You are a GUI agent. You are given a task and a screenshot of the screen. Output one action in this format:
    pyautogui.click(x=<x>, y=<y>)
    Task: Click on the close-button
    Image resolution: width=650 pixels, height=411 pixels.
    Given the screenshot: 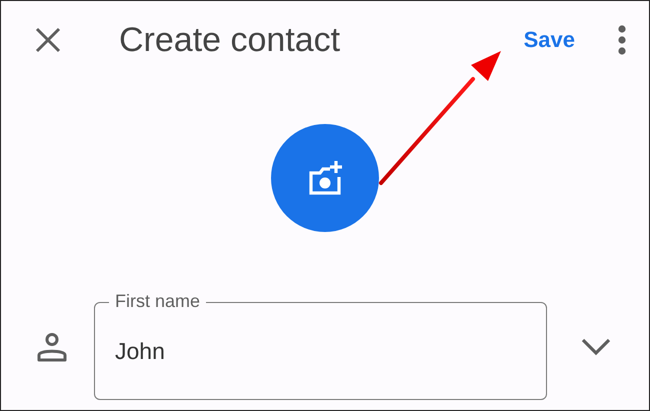 What is the action you would take?
    pyautogui.click(x=48, y=40)
    